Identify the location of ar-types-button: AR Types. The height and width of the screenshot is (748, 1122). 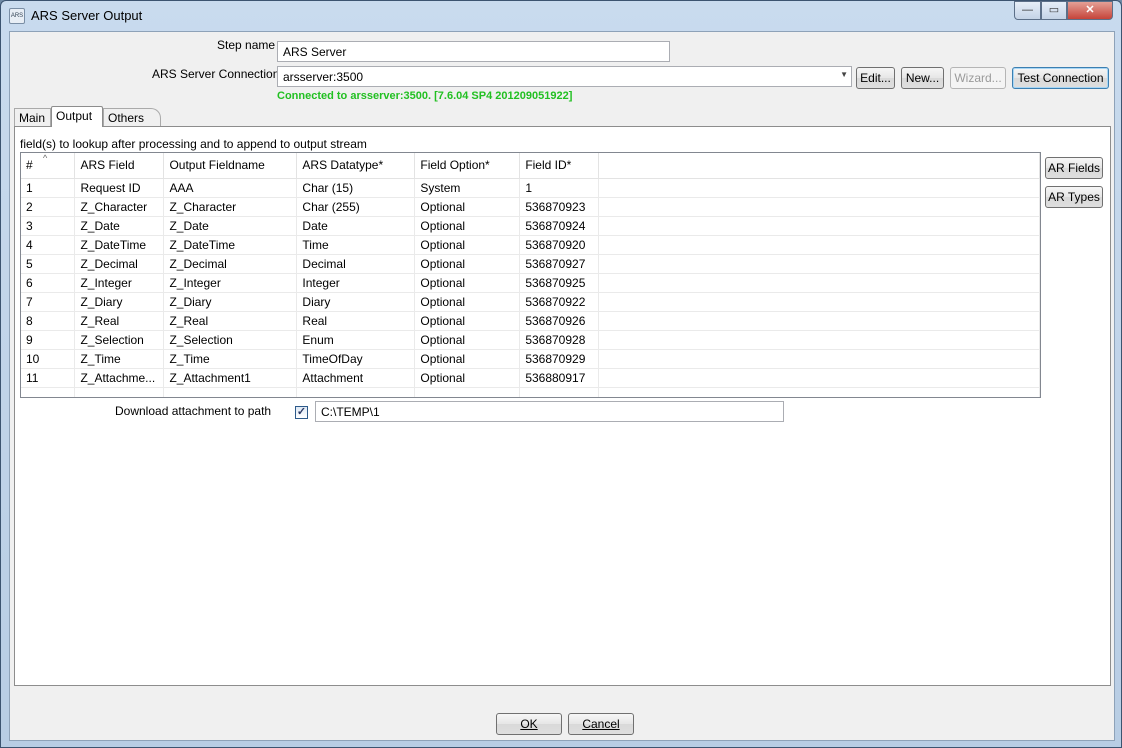
(1074, 197).